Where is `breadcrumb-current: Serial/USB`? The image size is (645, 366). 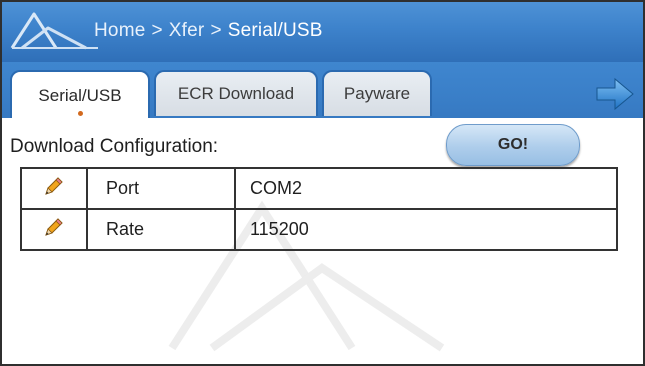 breadcrumb-current: Serial/USB is located at coordinates (275, 30).